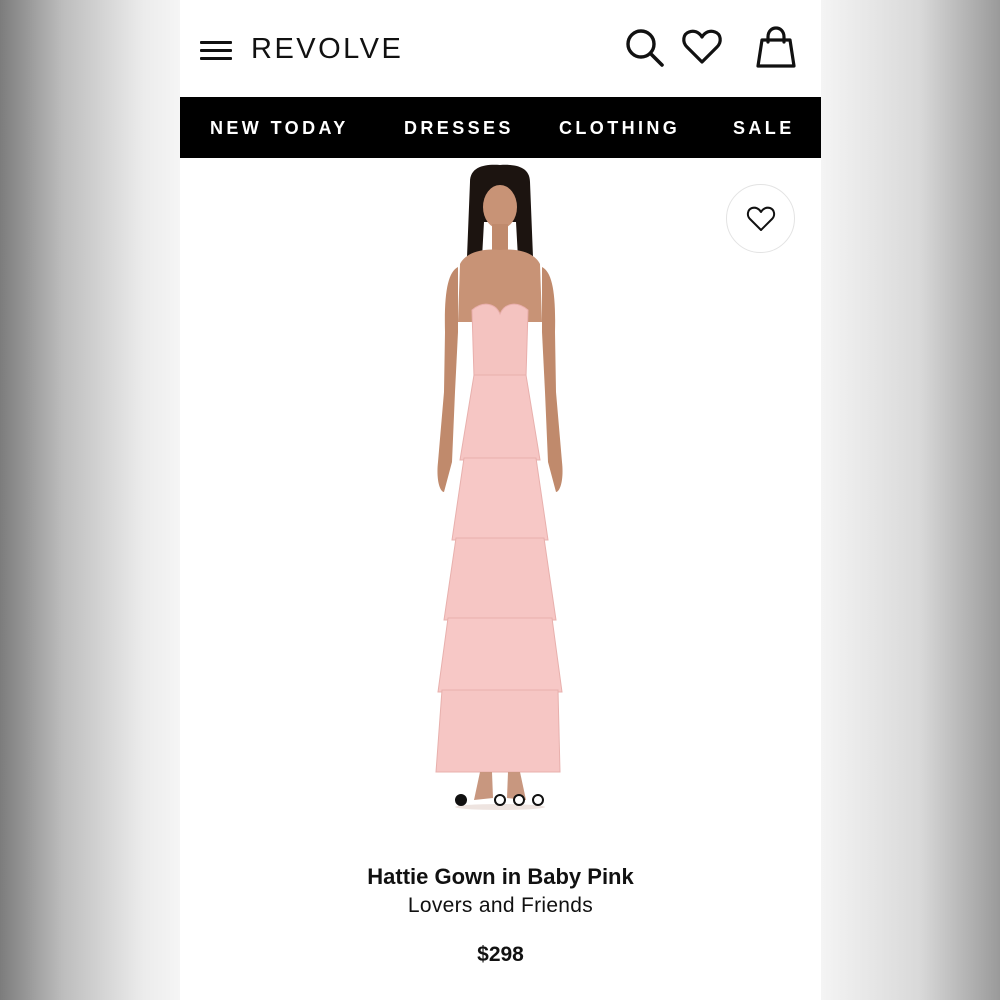 The image size is (1000, 1000). Describe the element at coordinates (764, 127) in the screenshot. I see `nav-item-sale: SALE` at that location.